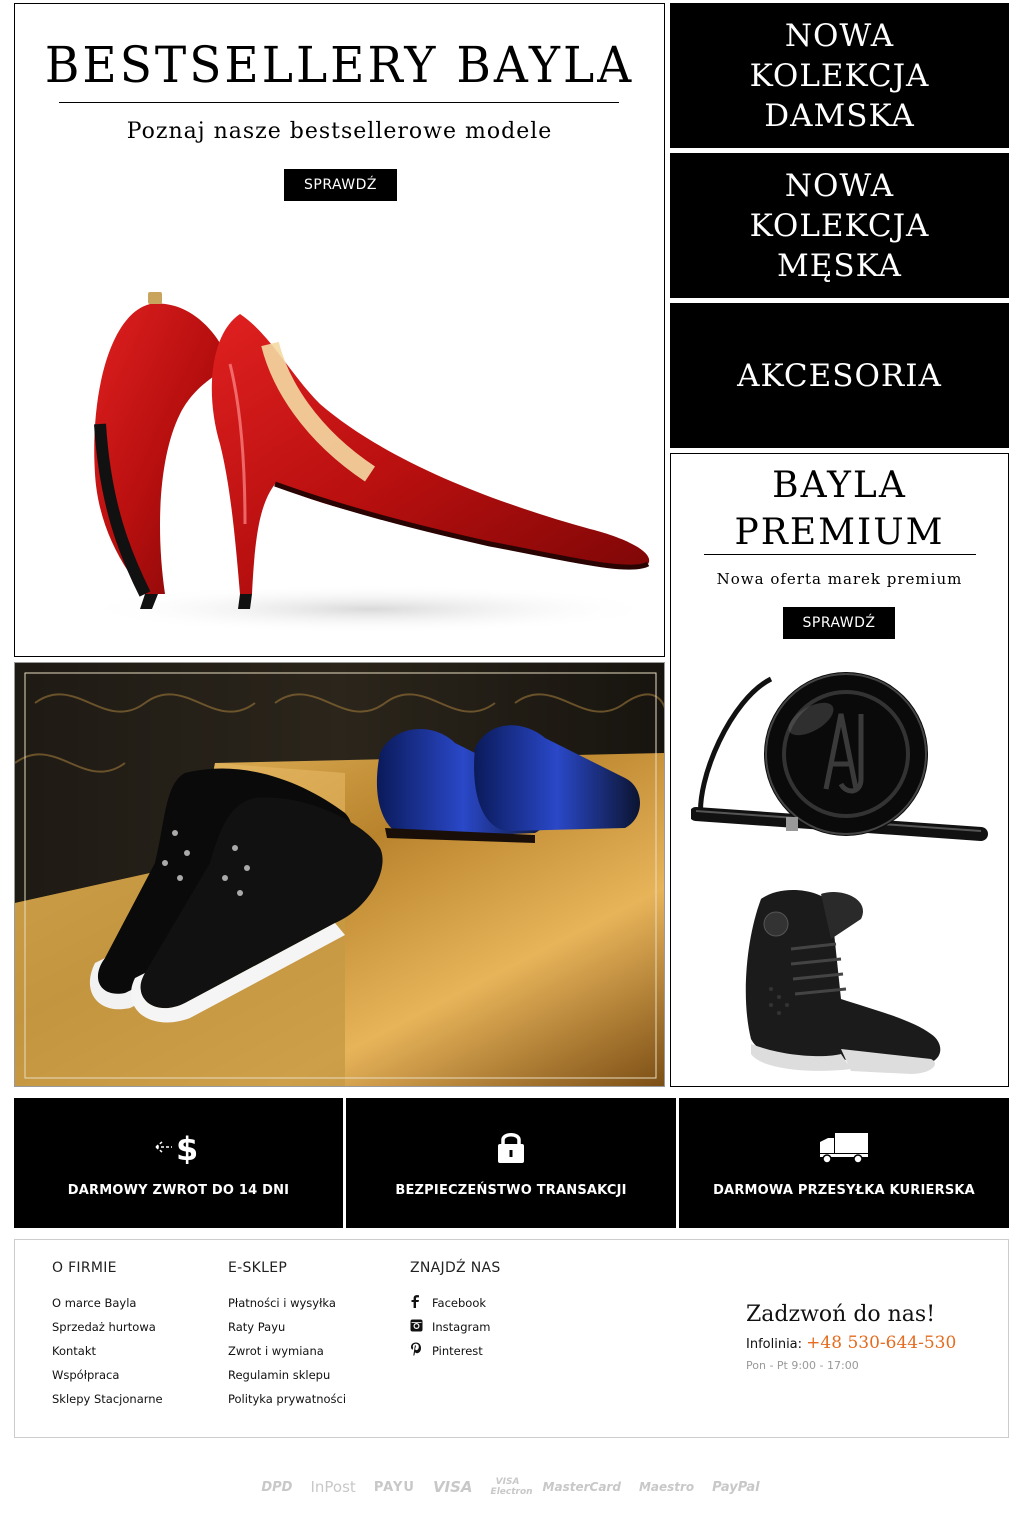 This screenshot has width=1021, height=1528. Describe the element at coordinates (844, 1147) in the screenshot. I see `truck-icon` at that location.